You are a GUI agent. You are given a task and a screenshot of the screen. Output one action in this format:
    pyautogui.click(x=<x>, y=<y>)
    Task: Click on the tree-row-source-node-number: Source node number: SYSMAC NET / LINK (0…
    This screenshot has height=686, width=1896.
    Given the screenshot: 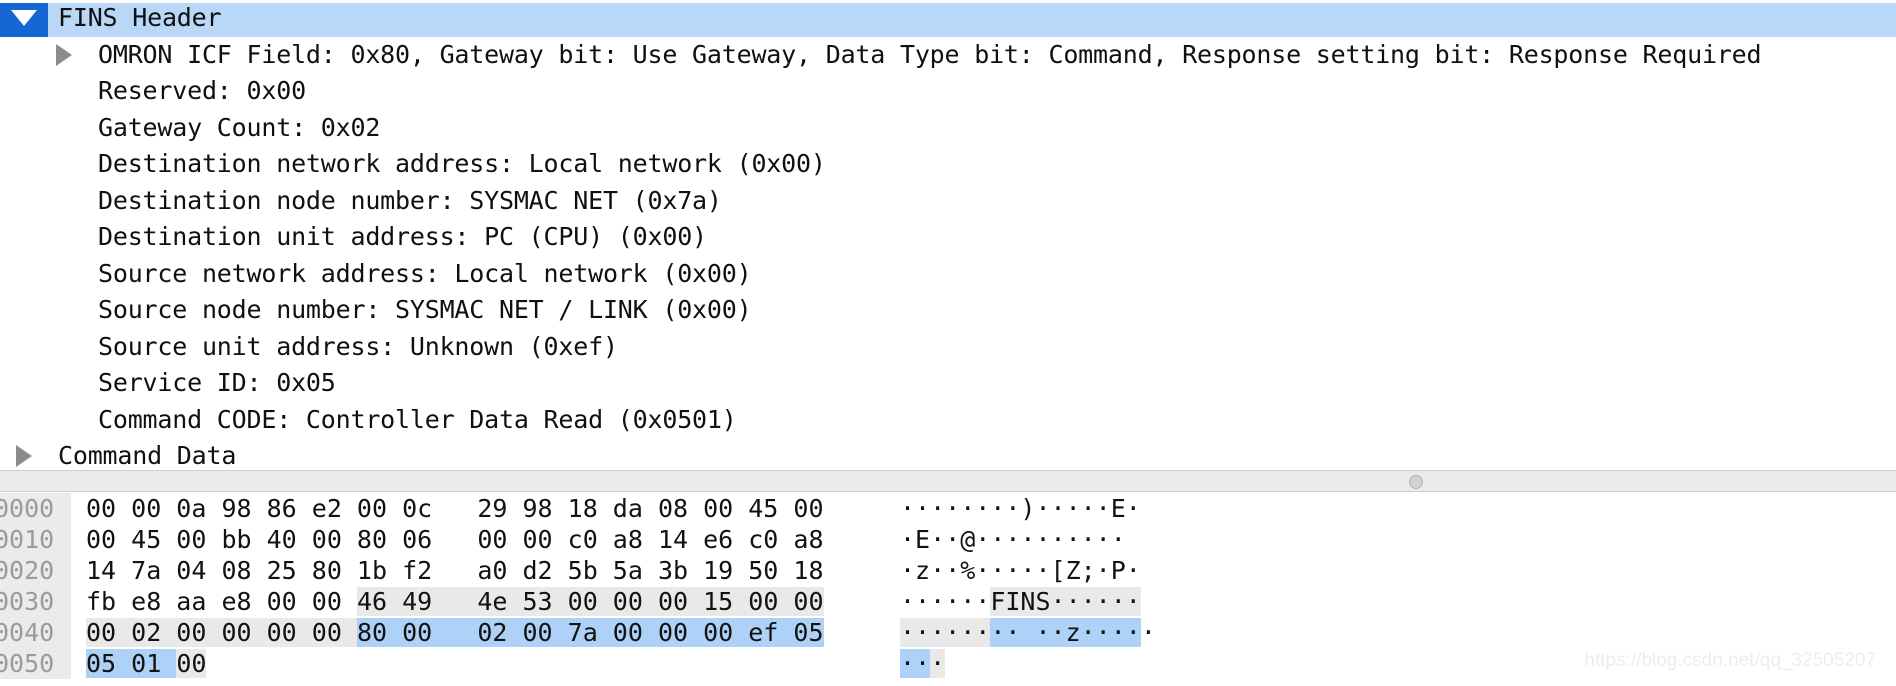 What is the action you would take?
    pyautogui.click(x=948, y=310)
    